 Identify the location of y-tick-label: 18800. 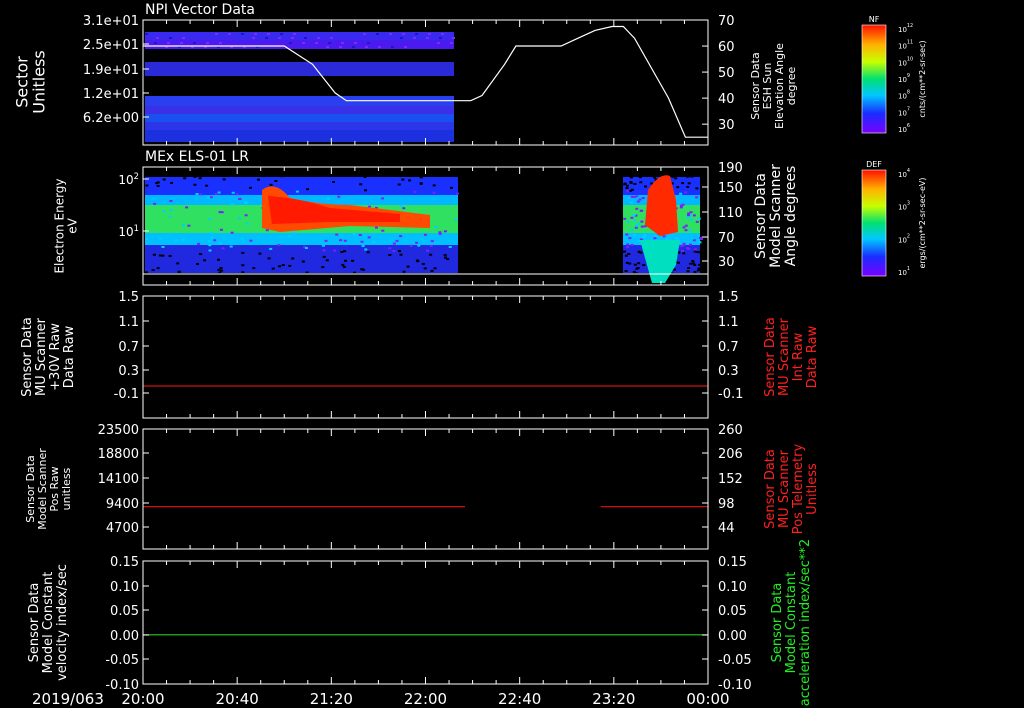
(118, 454).